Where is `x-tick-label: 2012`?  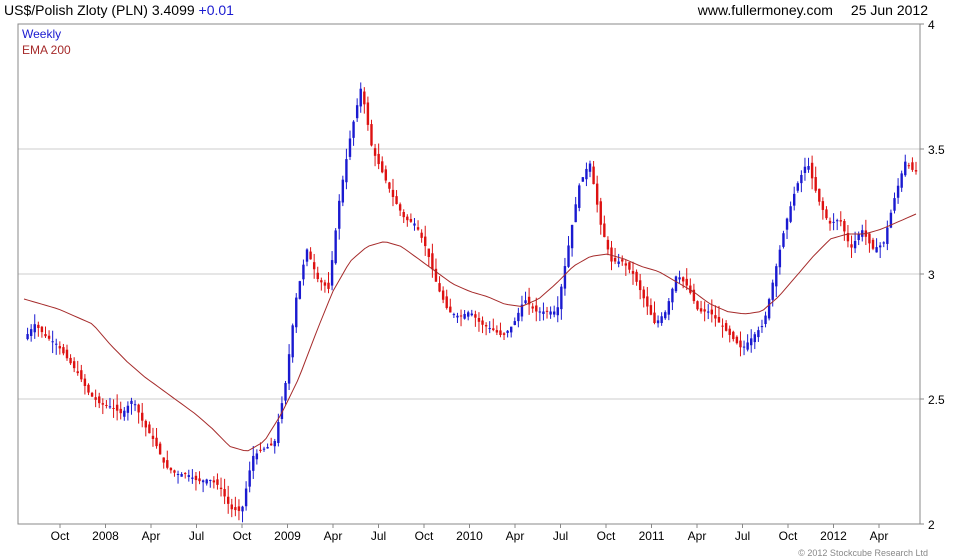
x-tick-label: 2012 is located at coordinates (833, 536).